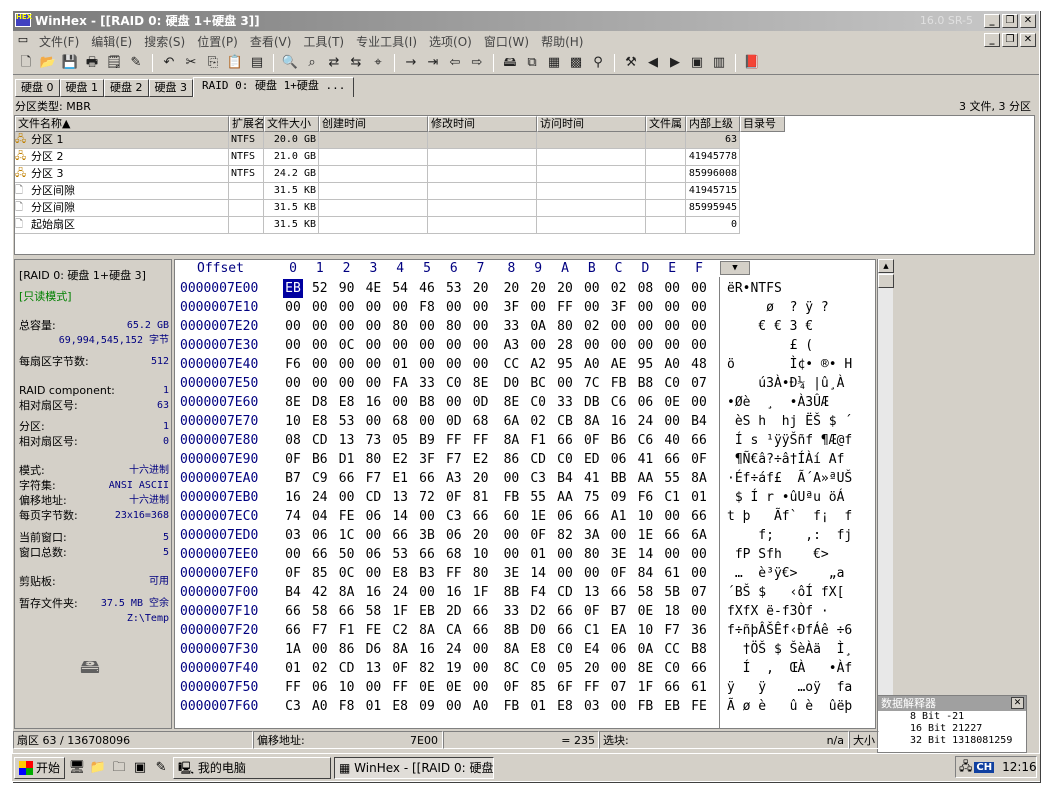 Image resolution: width=1056 pixels, height=800 pixels. I want to click on hex-byte: 54, so click(400, 288).